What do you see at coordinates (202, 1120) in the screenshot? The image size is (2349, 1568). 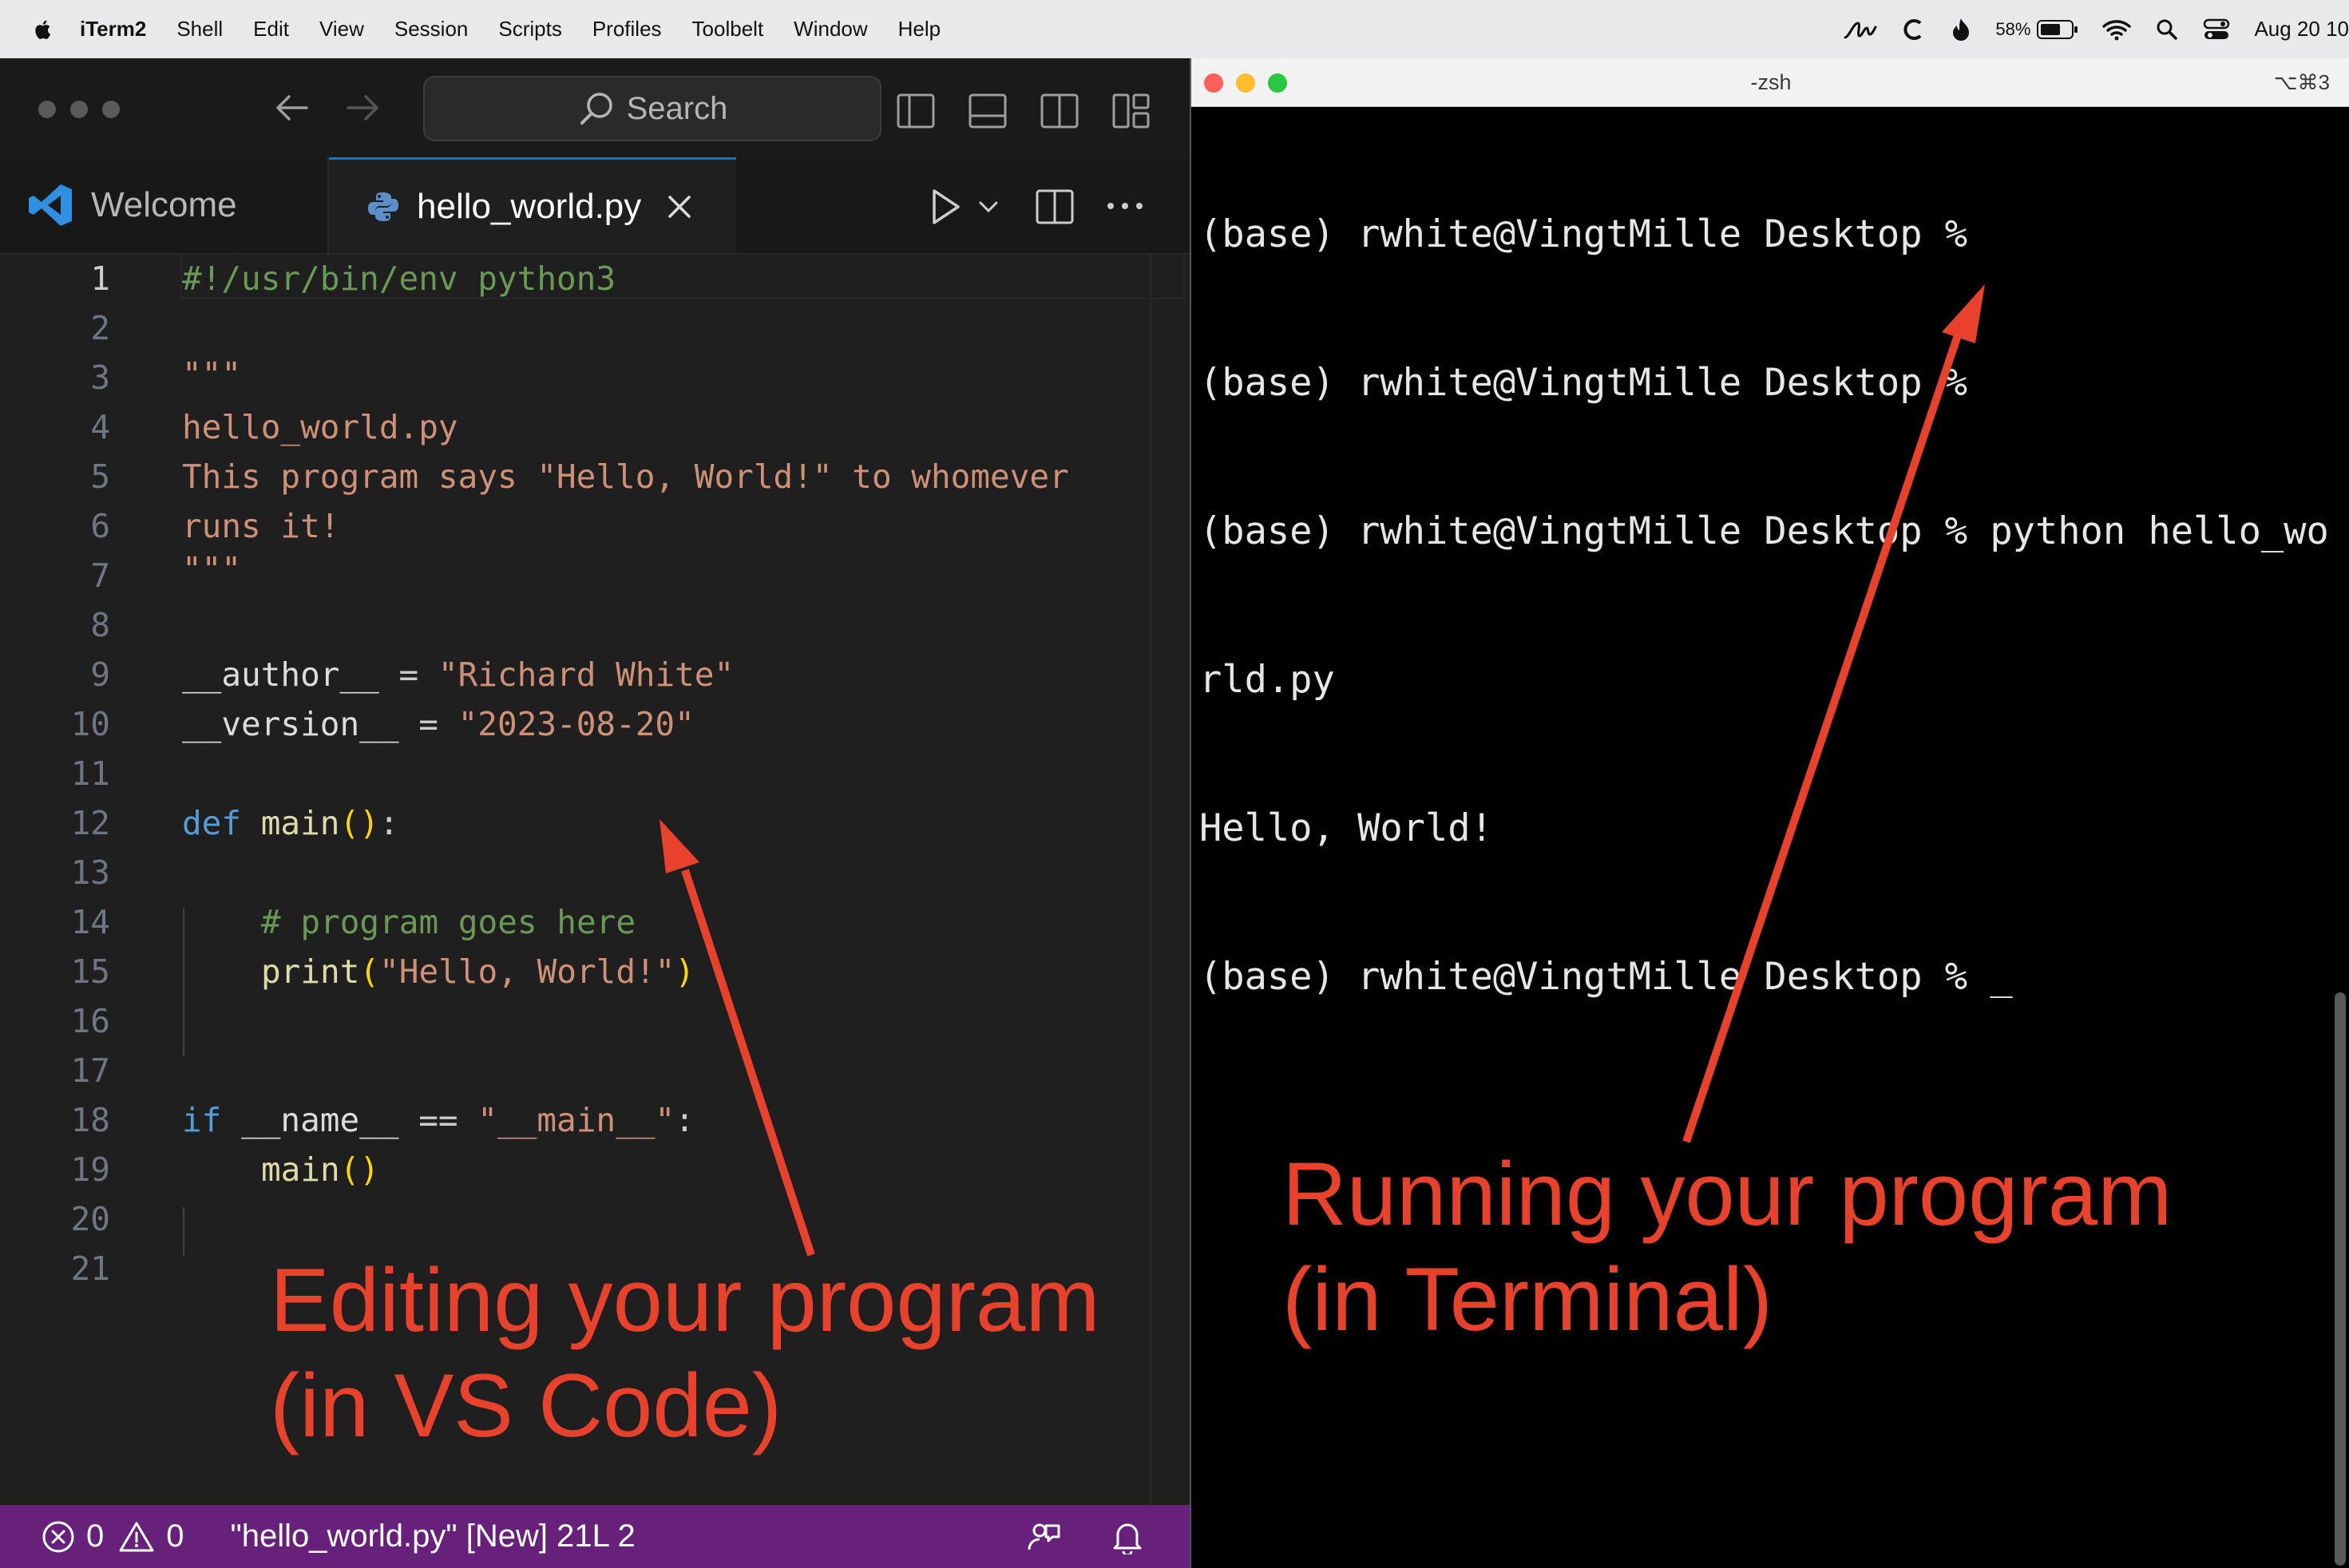 I see `keyword: if` at bounding box center [202, 1120].